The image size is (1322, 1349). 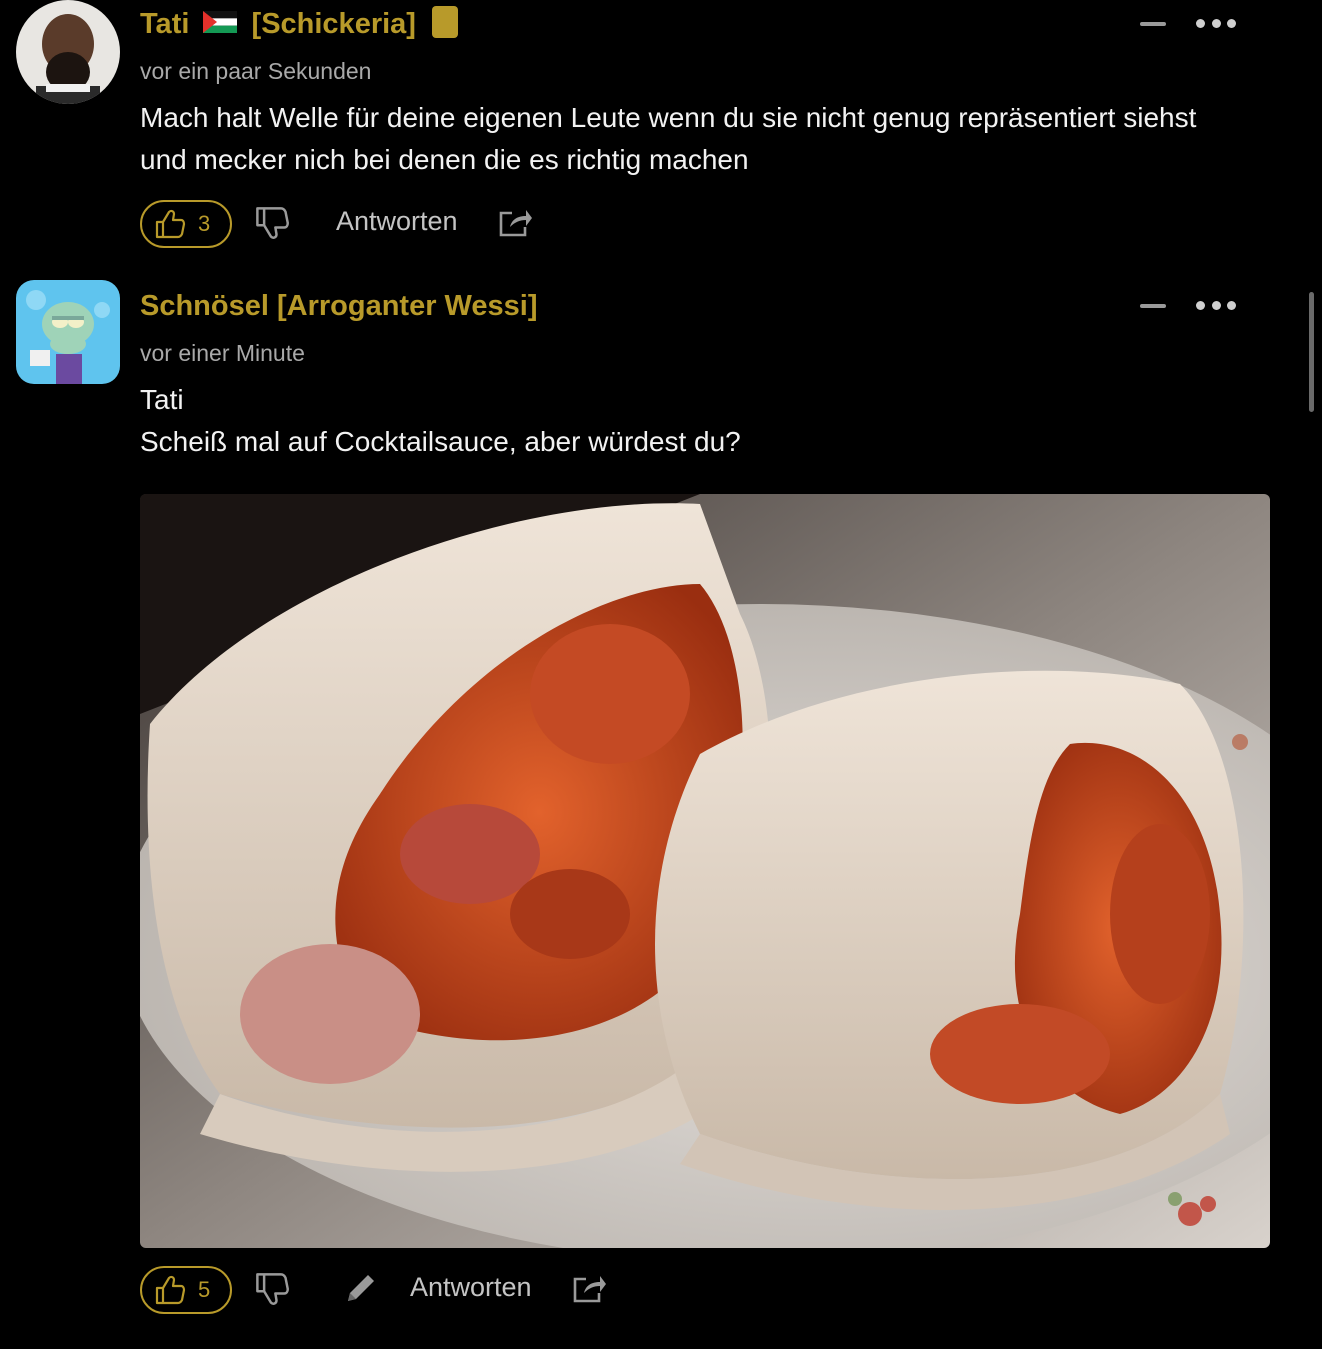 I want to click on like-count: 5, so click(x=204, y=1289).